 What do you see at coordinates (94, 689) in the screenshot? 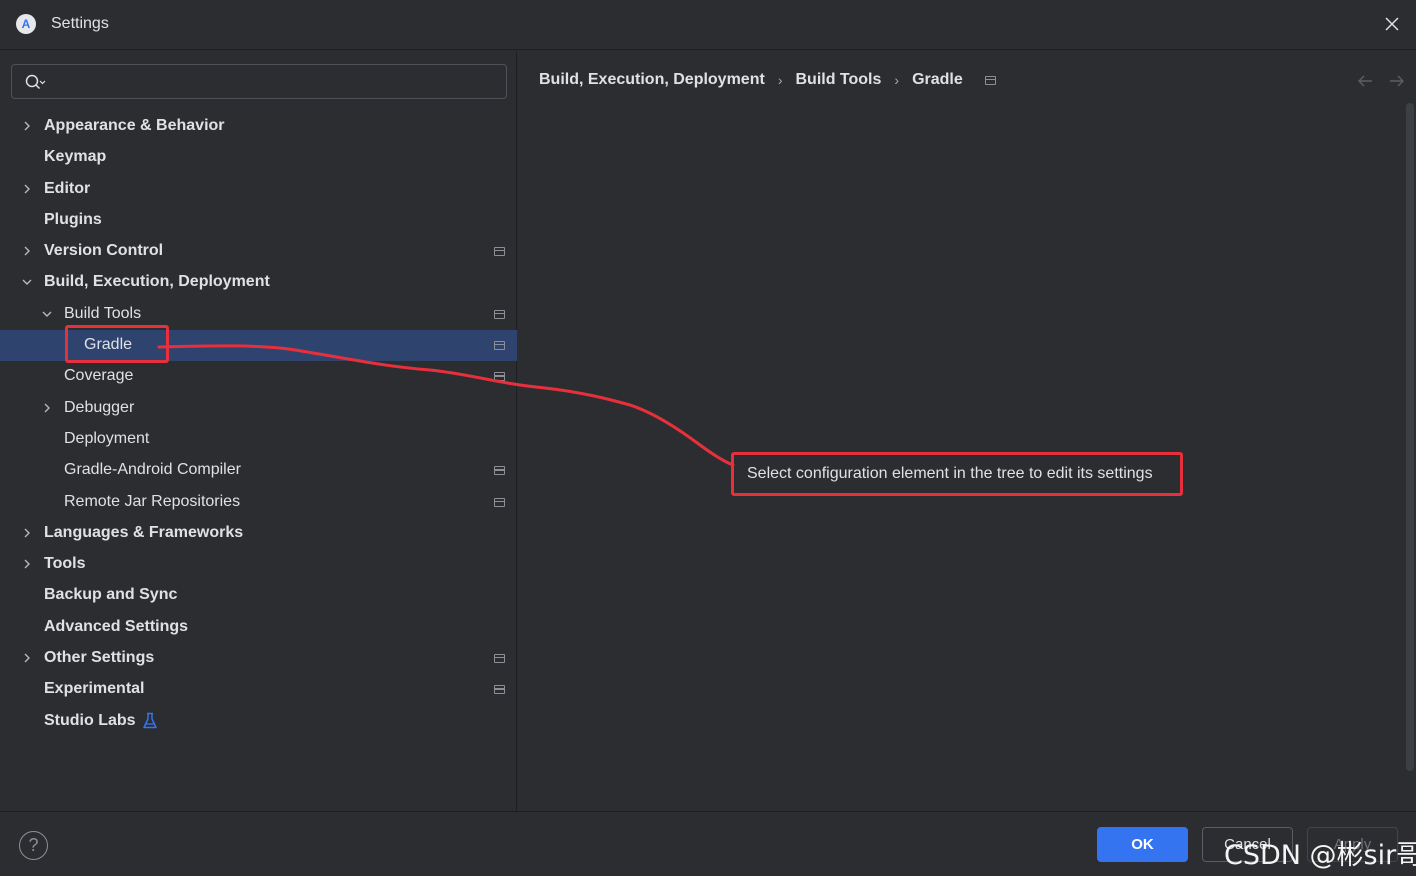
I see `tree-item-label: Experimental` at bounding box center [94, 689].